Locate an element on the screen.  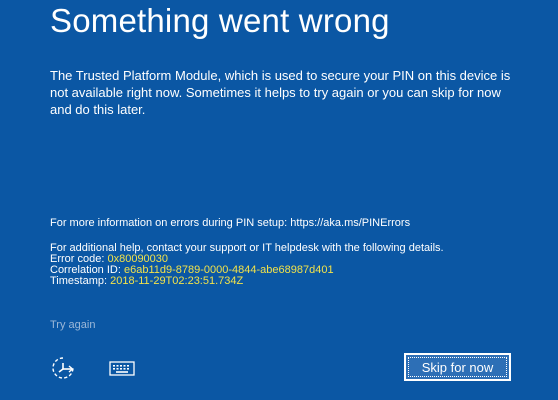
ease-of-access-icon is located at coordinates (63, 368).